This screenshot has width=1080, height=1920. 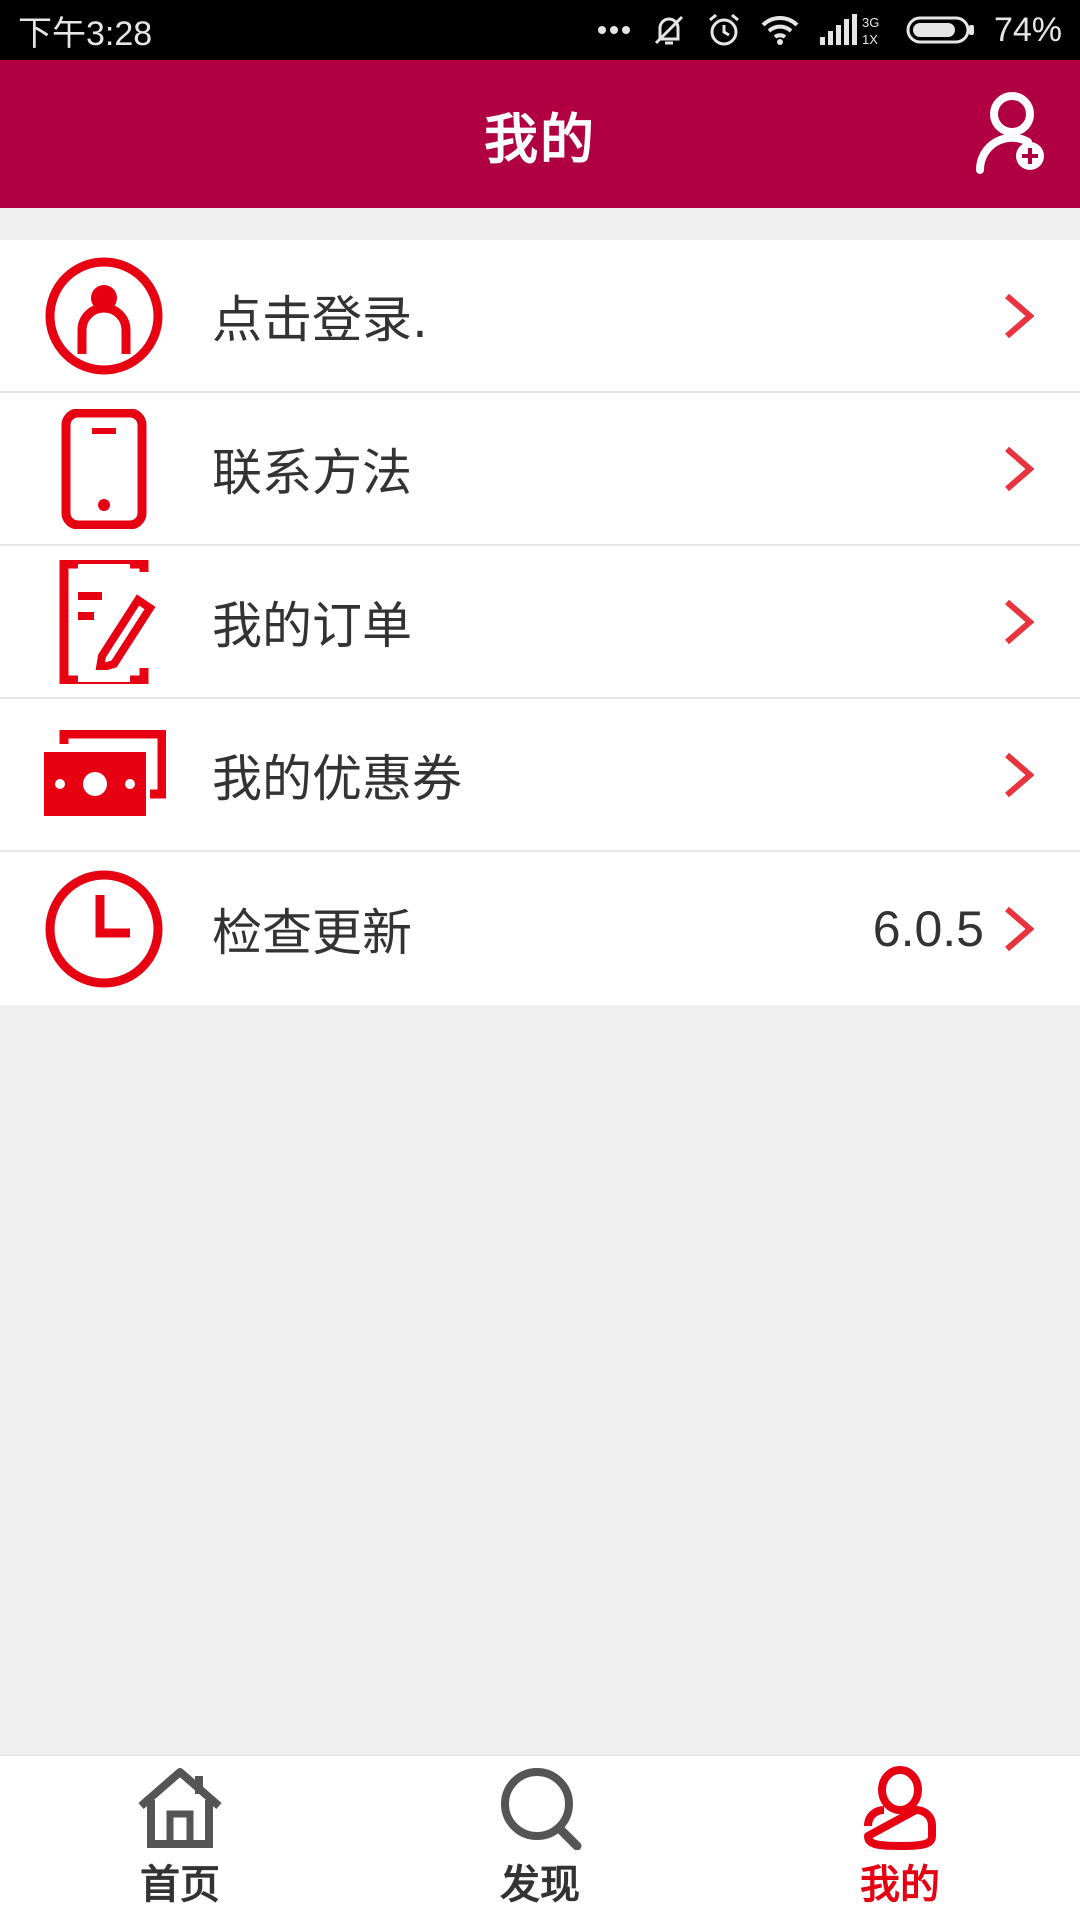 What do you see at coordinates (668, 30) in the screenshot?
I see `mute-bell-icon` at bounding box center [668, 30].